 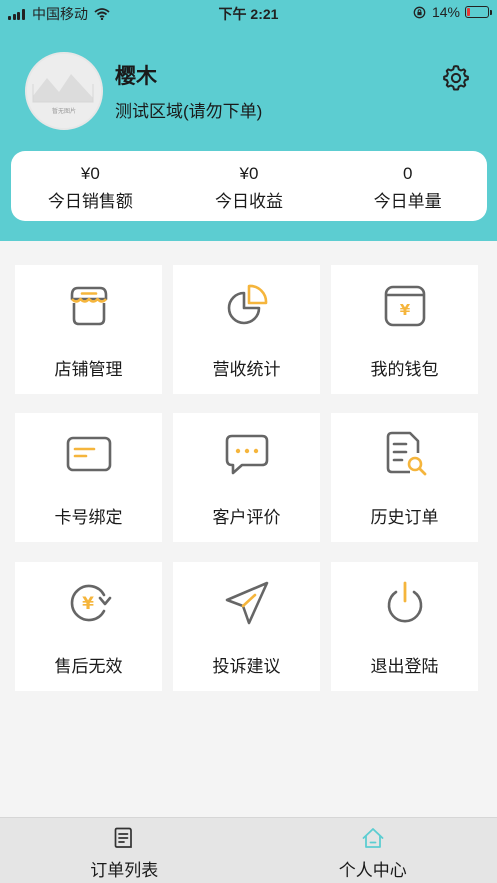 What do you see at coordinates (373, 838) in the screenshot?
I see `home-icon` at bounding box center [373, 838].